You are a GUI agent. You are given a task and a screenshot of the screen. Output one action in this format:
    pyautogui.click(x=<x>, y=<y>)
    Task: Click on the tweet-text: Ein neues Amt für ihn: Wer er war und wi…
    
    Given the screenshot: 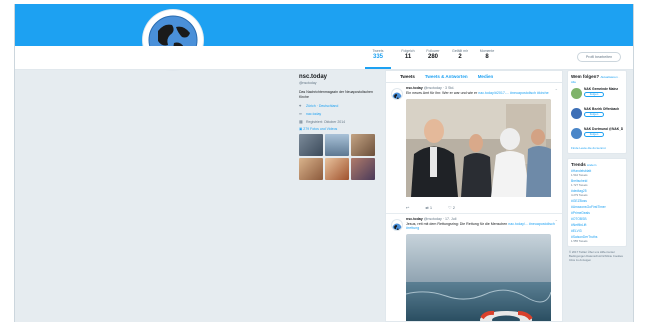 What is the action you would take?
    pyautogui.click(x=477, y=93)
    